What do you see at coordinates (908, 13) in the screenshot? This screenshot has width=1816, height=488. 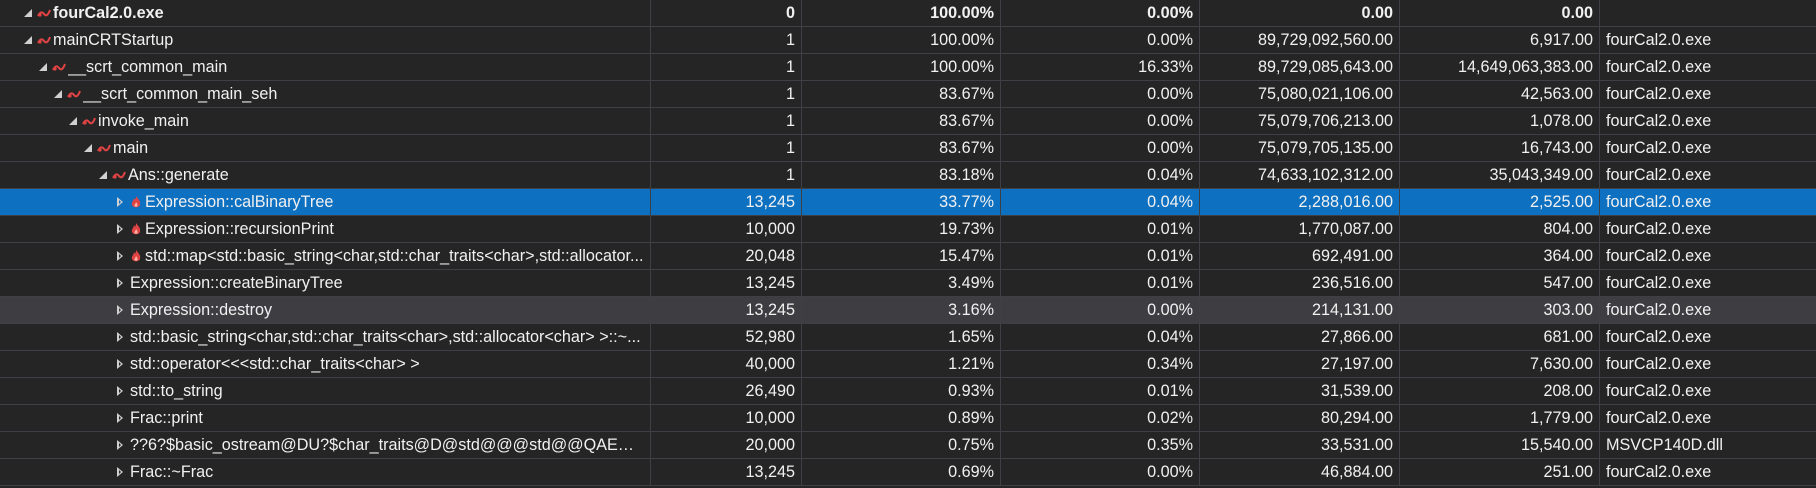 I see `call-tree-row-root: fourCal2.0.exe 0 100.00% 0.00% 0.00 0.00` at bounding box center [908, 13].